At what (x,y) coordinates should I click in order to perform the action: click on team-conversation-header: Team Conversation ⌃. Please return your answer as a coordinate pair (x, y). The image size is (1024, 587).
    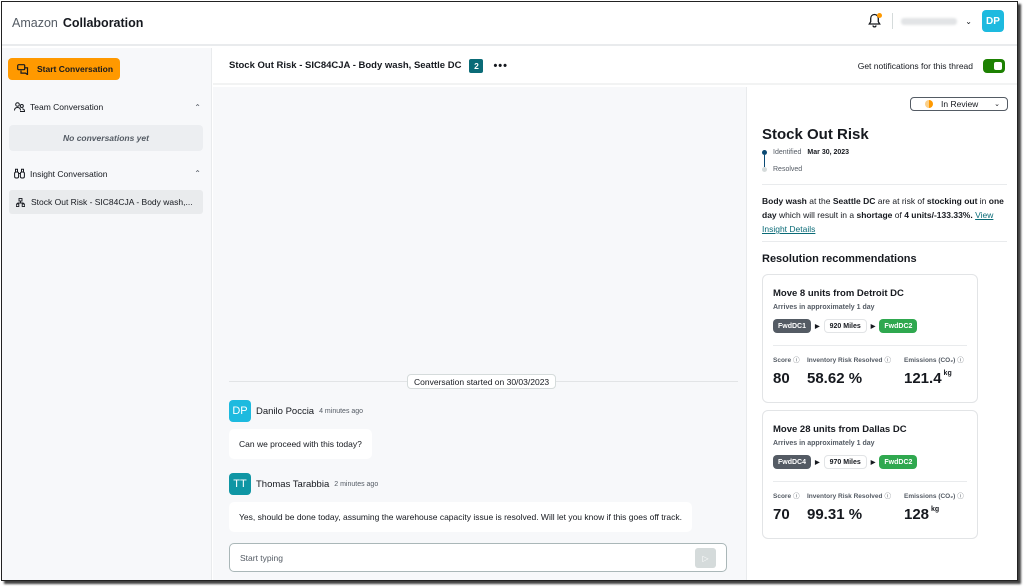
    Looking at the image, I should click on (107, 107).